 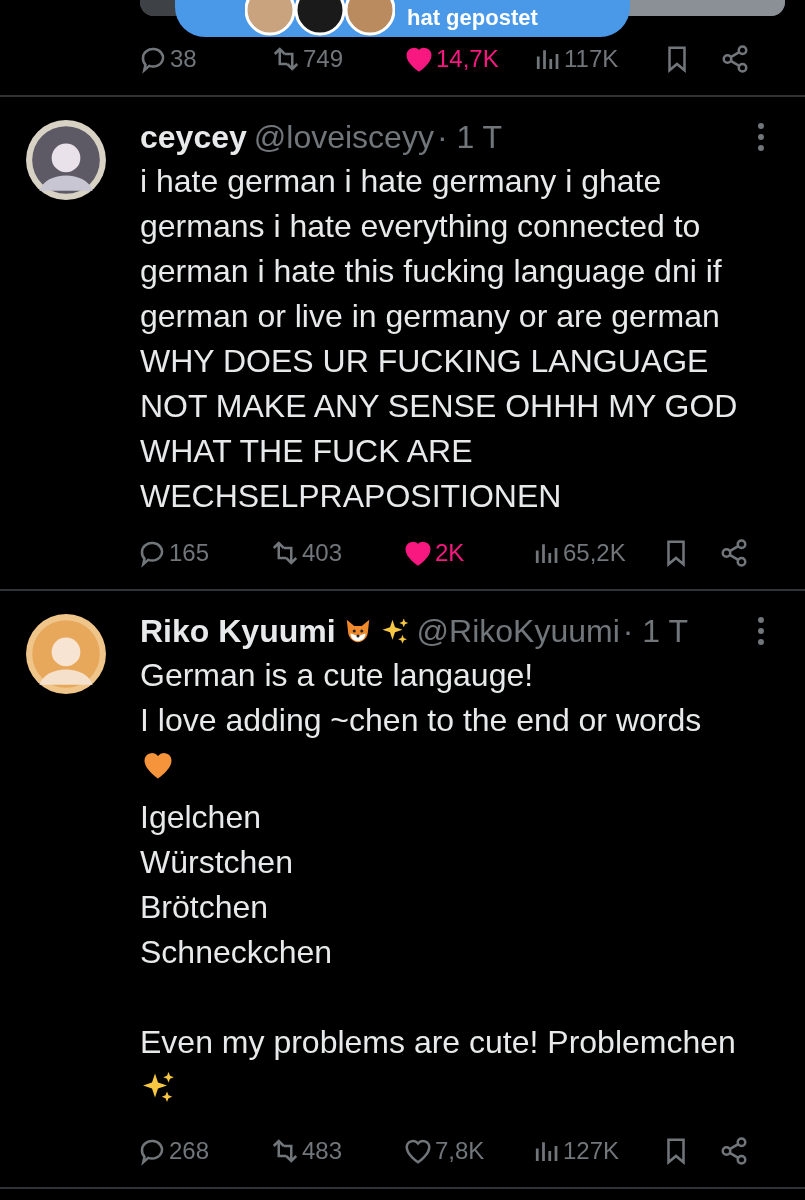 What do you see at coordinates (597, 59) in the screenshot?
I see `views-button: 117K` at bounding box center [597, 59].